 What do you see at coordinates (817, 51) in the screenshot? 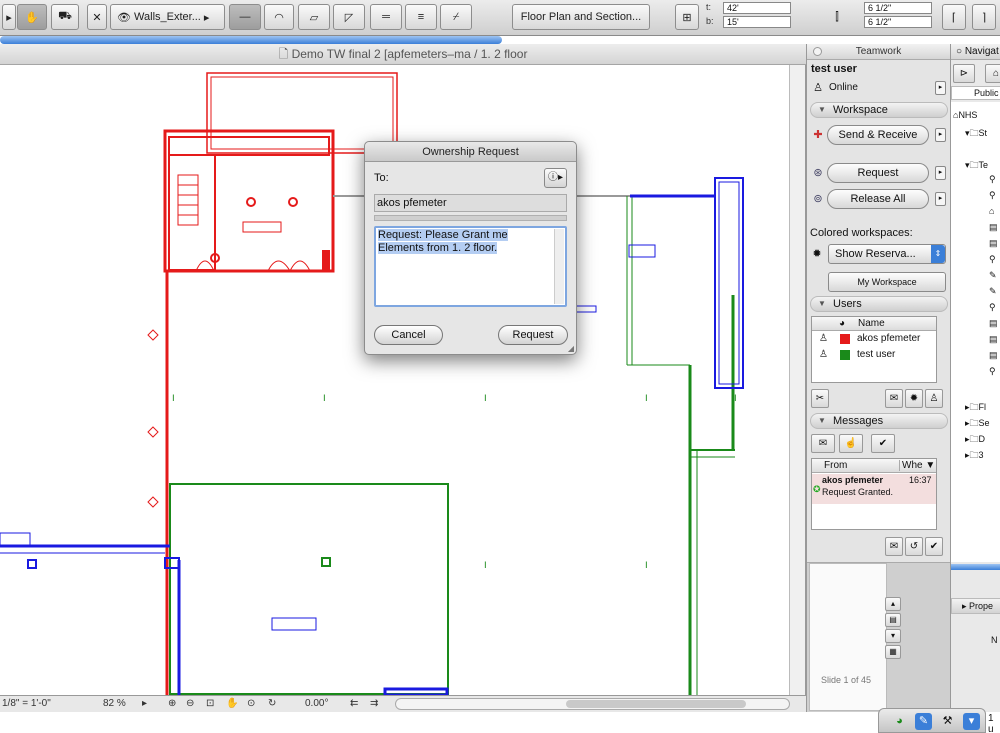
I see `close-icon` at bounding box center [817, 51].